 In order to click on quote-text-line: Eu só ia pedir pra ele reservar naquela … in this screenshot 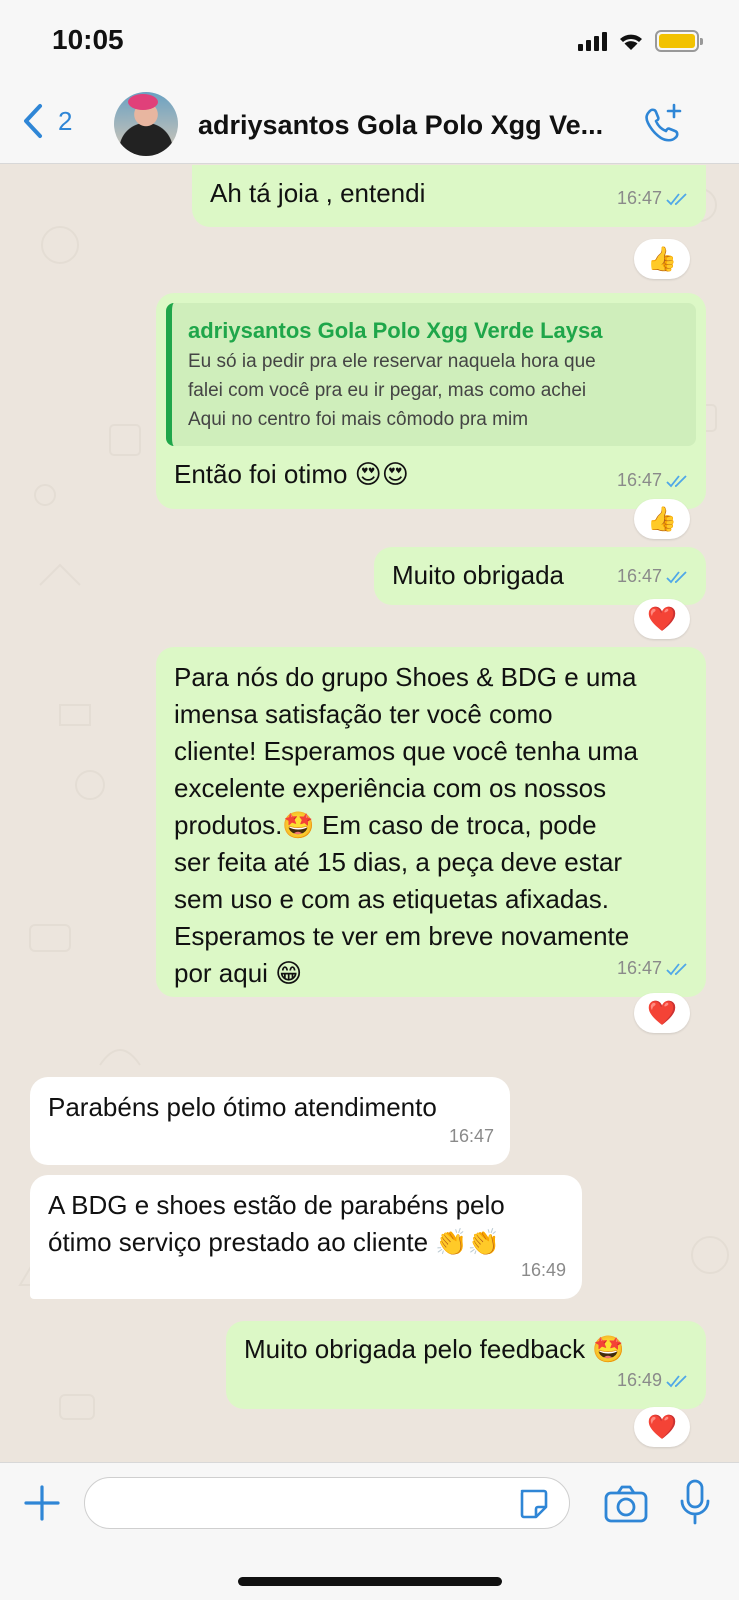, I will do `click(392, 361)`.